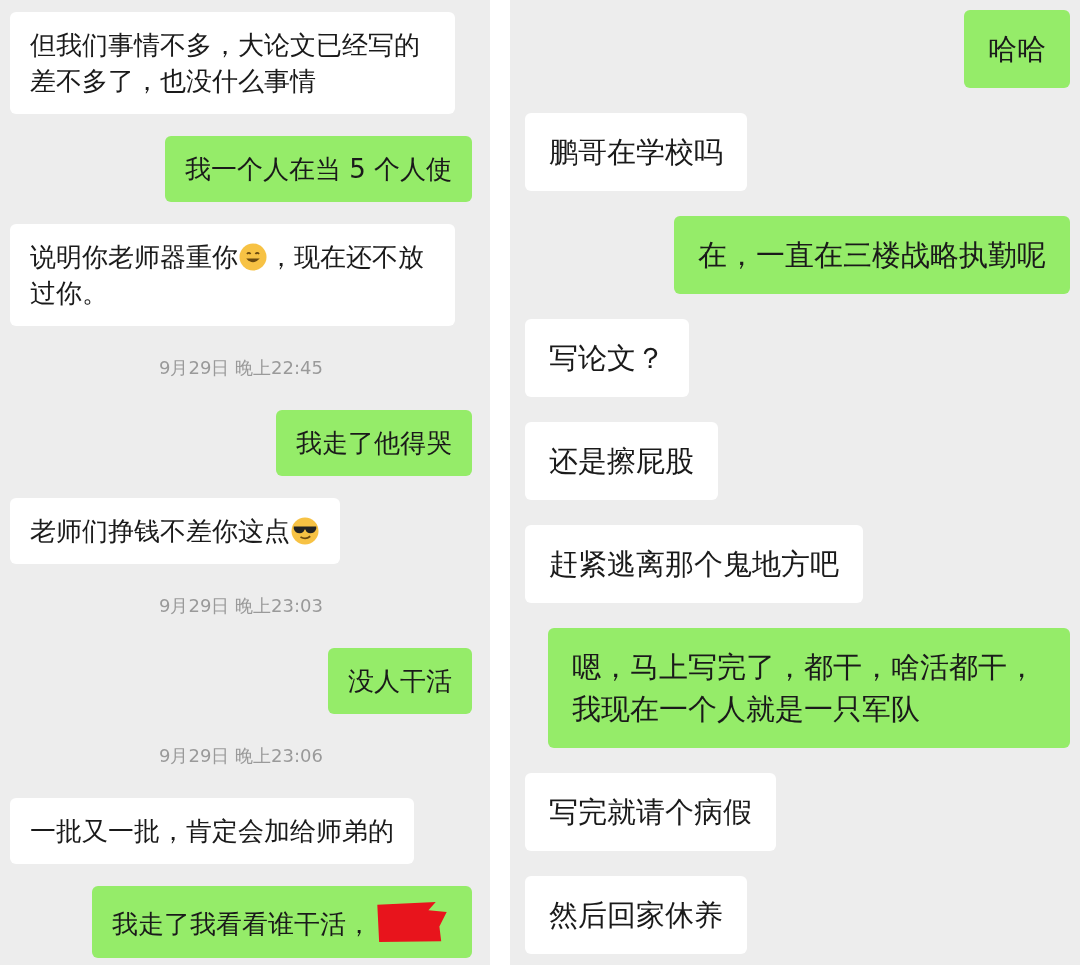 The height and width of the screenshot is (965, 1080). I want to click on received-message: 然后回家休养, so click(636, 915).